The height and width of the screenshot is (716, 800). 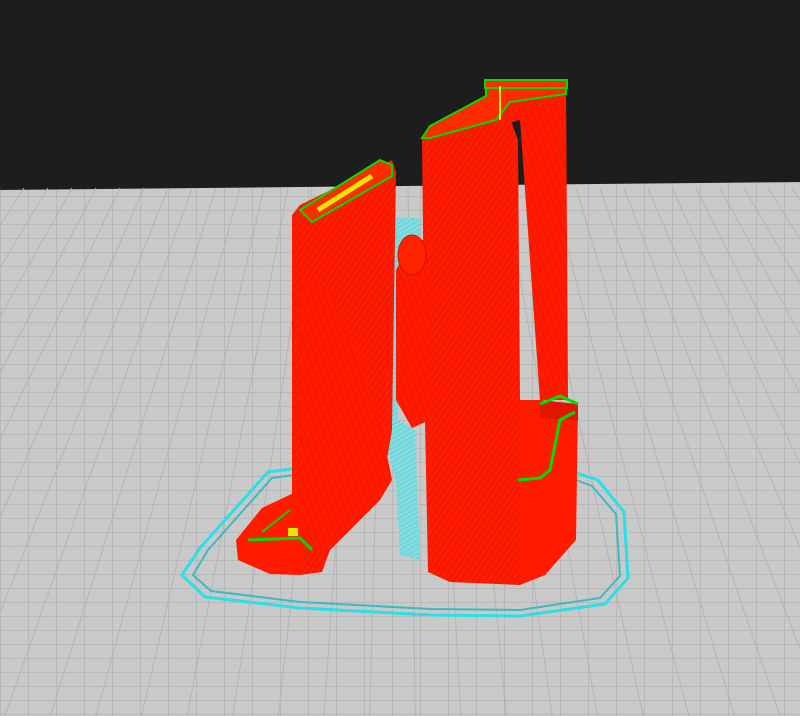 What do you see at coordinates (413, 331) in the screenshot?
I see `connector-arm` at bounding box center [413, 331].